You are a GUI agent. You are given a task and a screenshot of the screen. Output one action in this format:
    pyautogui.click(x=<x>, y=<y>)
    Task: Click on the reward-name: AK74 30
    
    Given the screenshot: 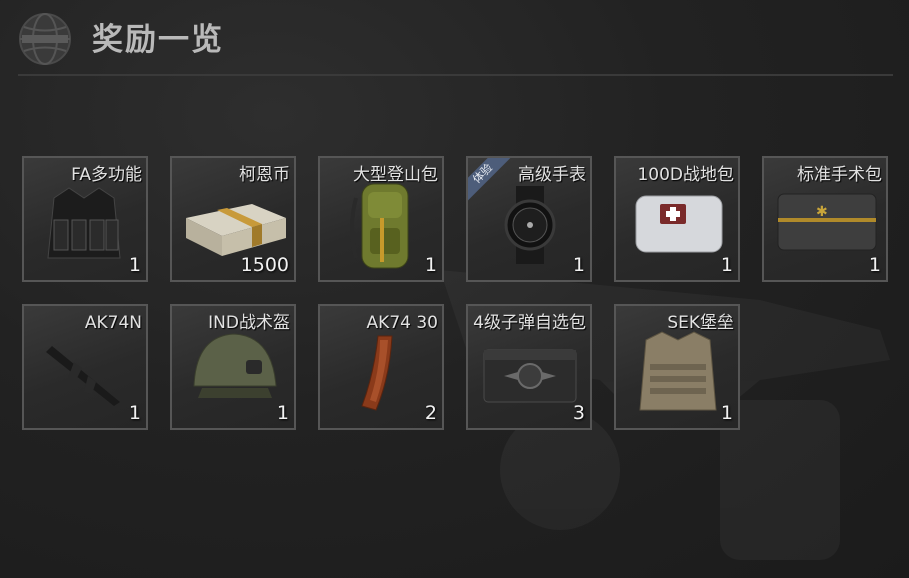 What is the action you would take?
    pyautogui.click(x=402, y=323)
    